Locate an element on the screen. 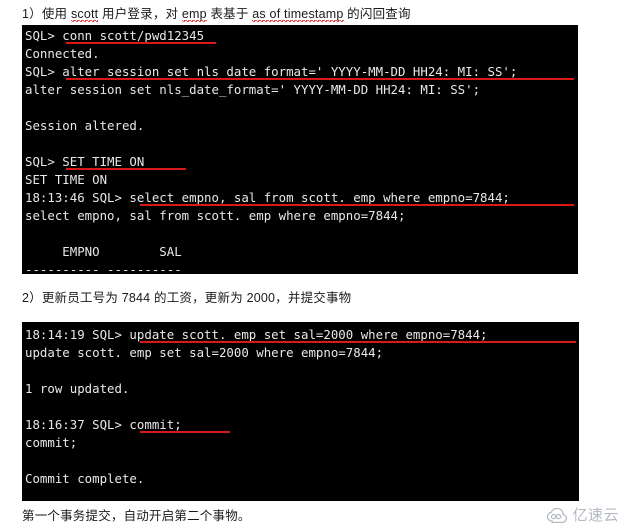  note-paragraph-2: 2）更新员工号为 7844 的工资，更新为 2000，并提交事物 is located at coordinates (186, 298).